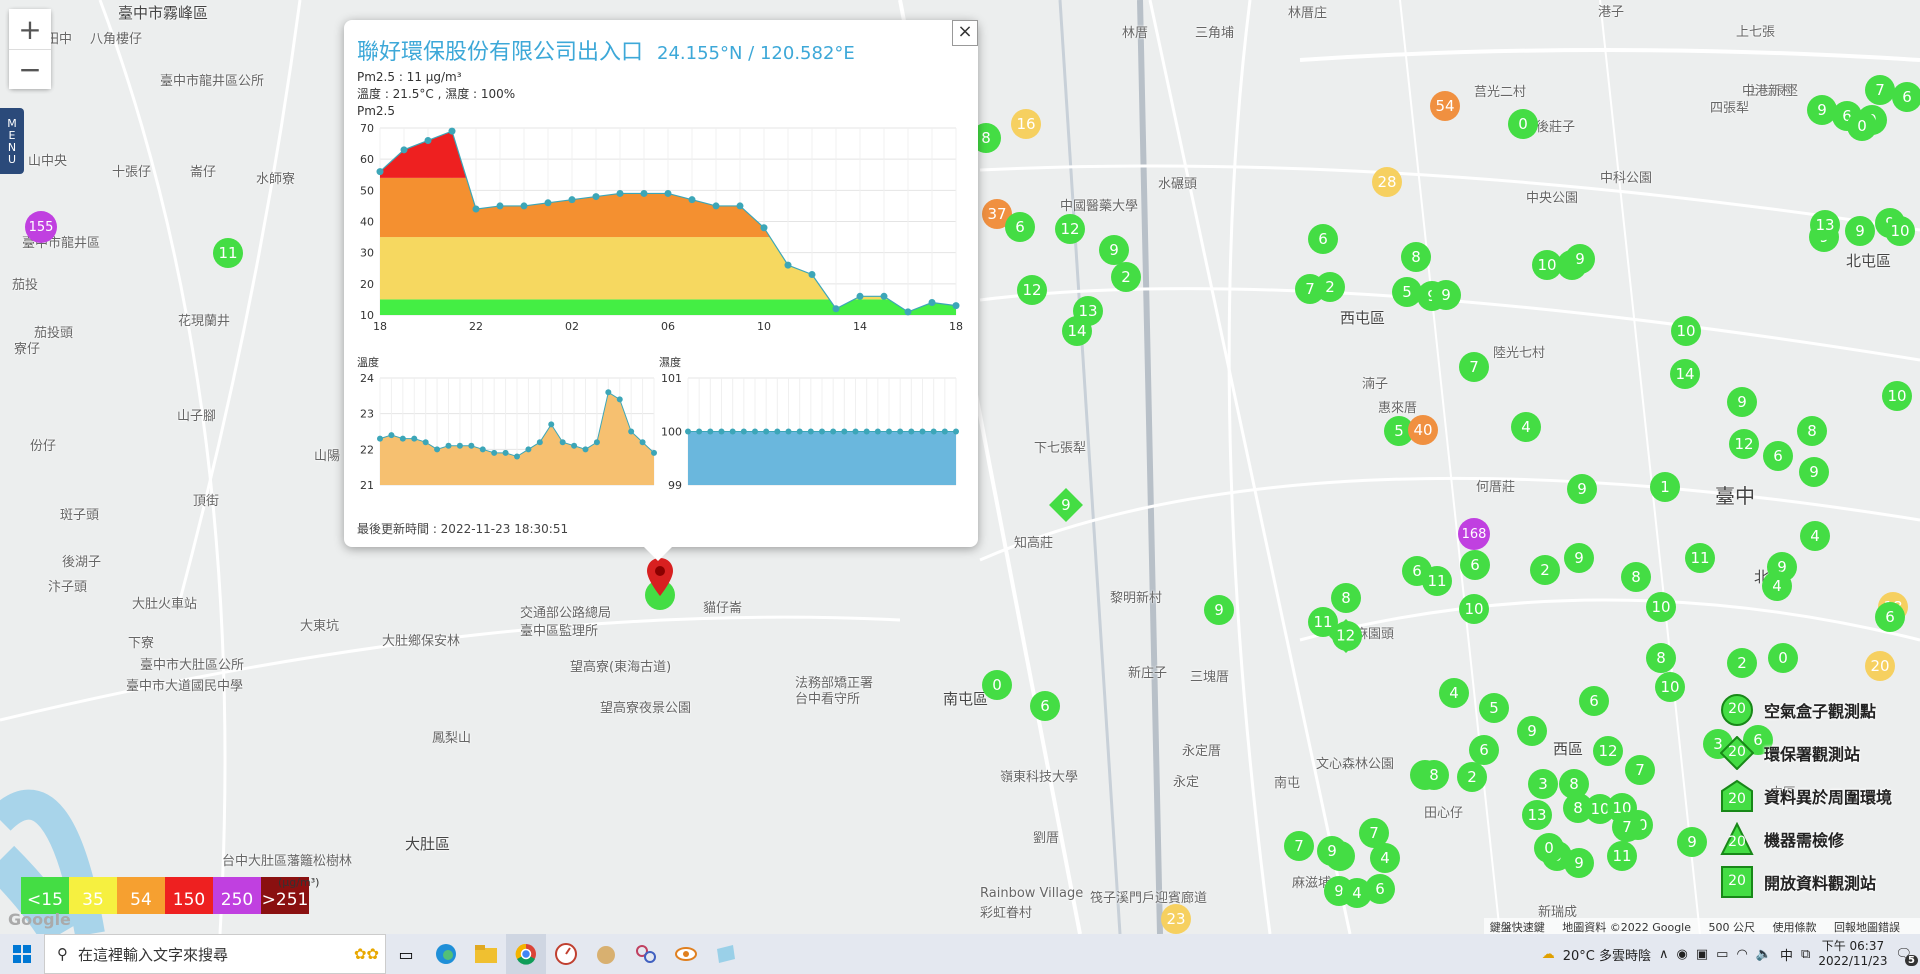 This screenshot has width=1920, height=974. Describe the element at coordinates (406, 954) in the screenshot. I see `task-view-icon: ▭` at that location.